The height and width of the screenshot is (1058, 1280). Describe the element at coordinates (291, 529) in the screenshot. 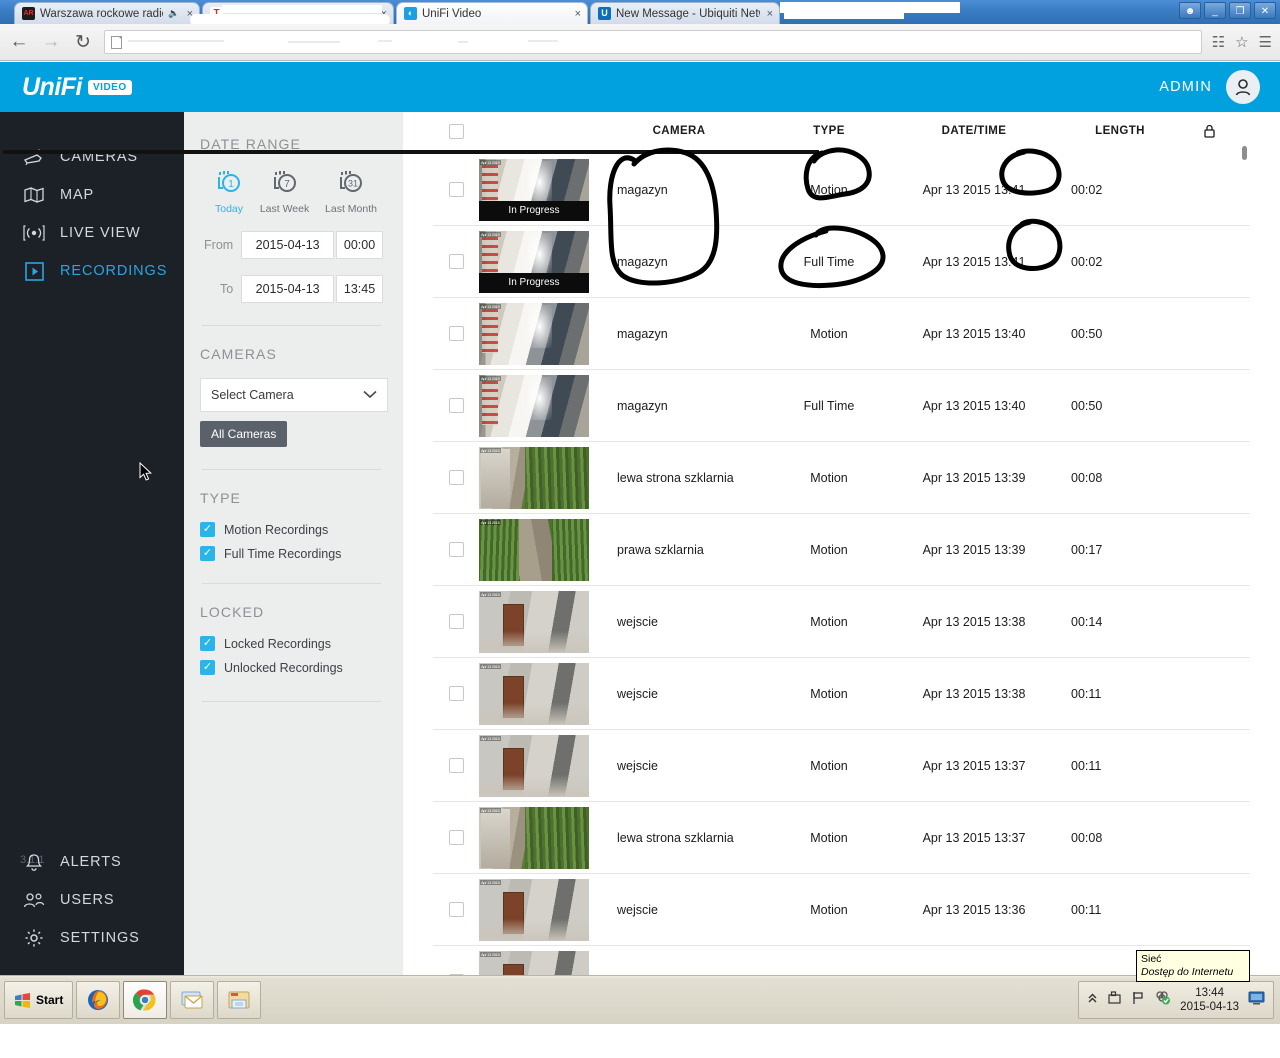

I see `checkbox-motion-recordings: ✓ Motion Recordings` at that location.